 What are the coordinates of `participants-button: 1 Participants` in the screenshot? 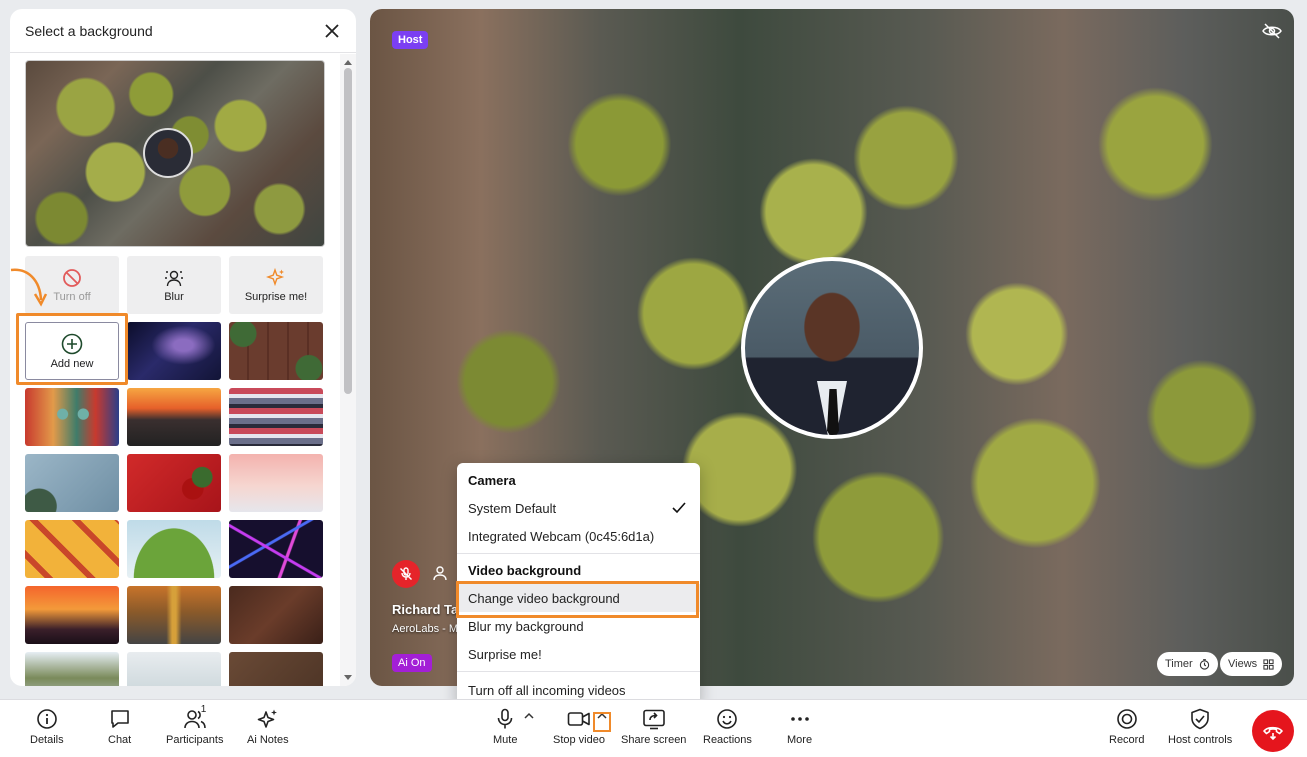 It's located at (195, 725).